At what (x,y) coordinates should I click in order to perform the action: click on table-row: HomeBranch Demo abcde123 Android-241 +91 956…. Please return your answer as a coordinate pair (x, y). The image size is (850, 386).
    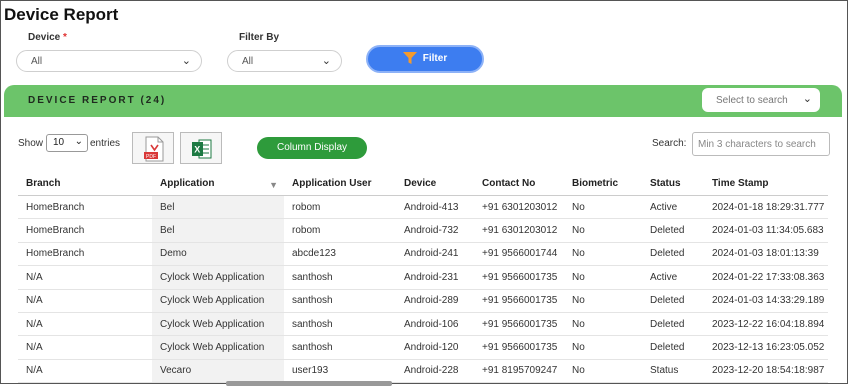
    Looking at the image, I should click on (423, 254).